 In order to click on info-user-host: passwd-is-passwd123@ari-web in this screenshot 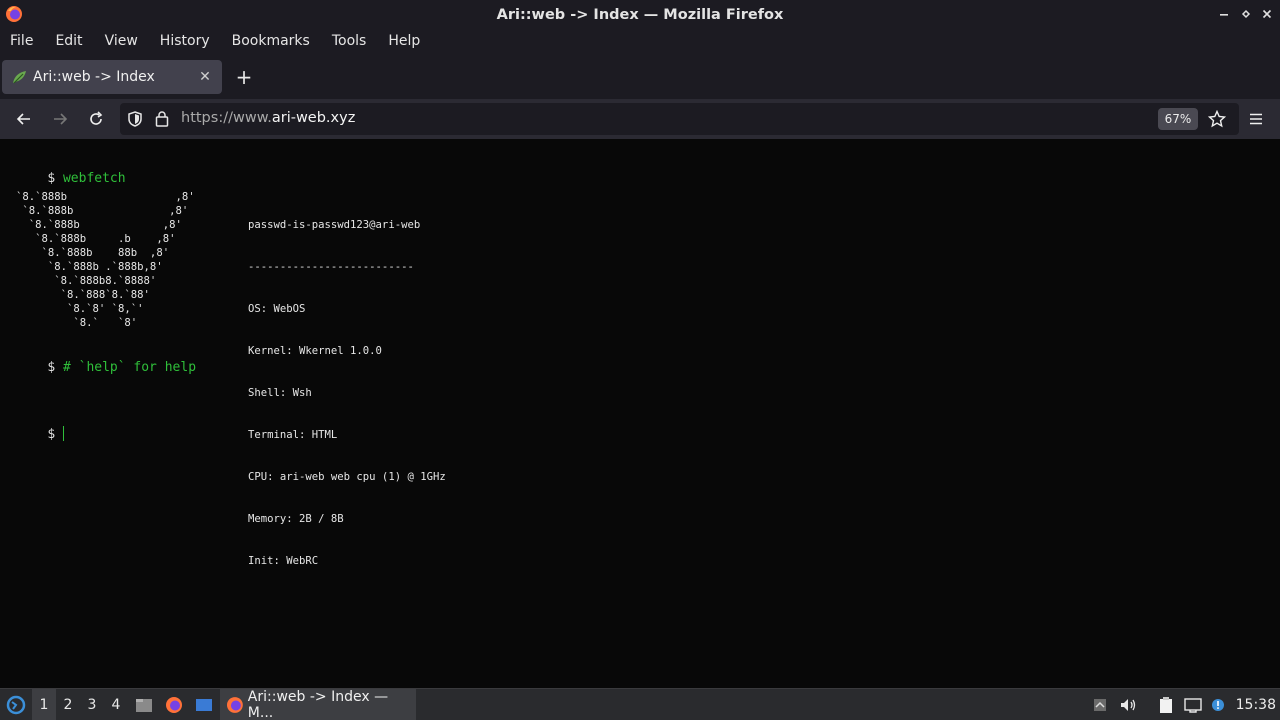, I will do `click(334, 225)`.